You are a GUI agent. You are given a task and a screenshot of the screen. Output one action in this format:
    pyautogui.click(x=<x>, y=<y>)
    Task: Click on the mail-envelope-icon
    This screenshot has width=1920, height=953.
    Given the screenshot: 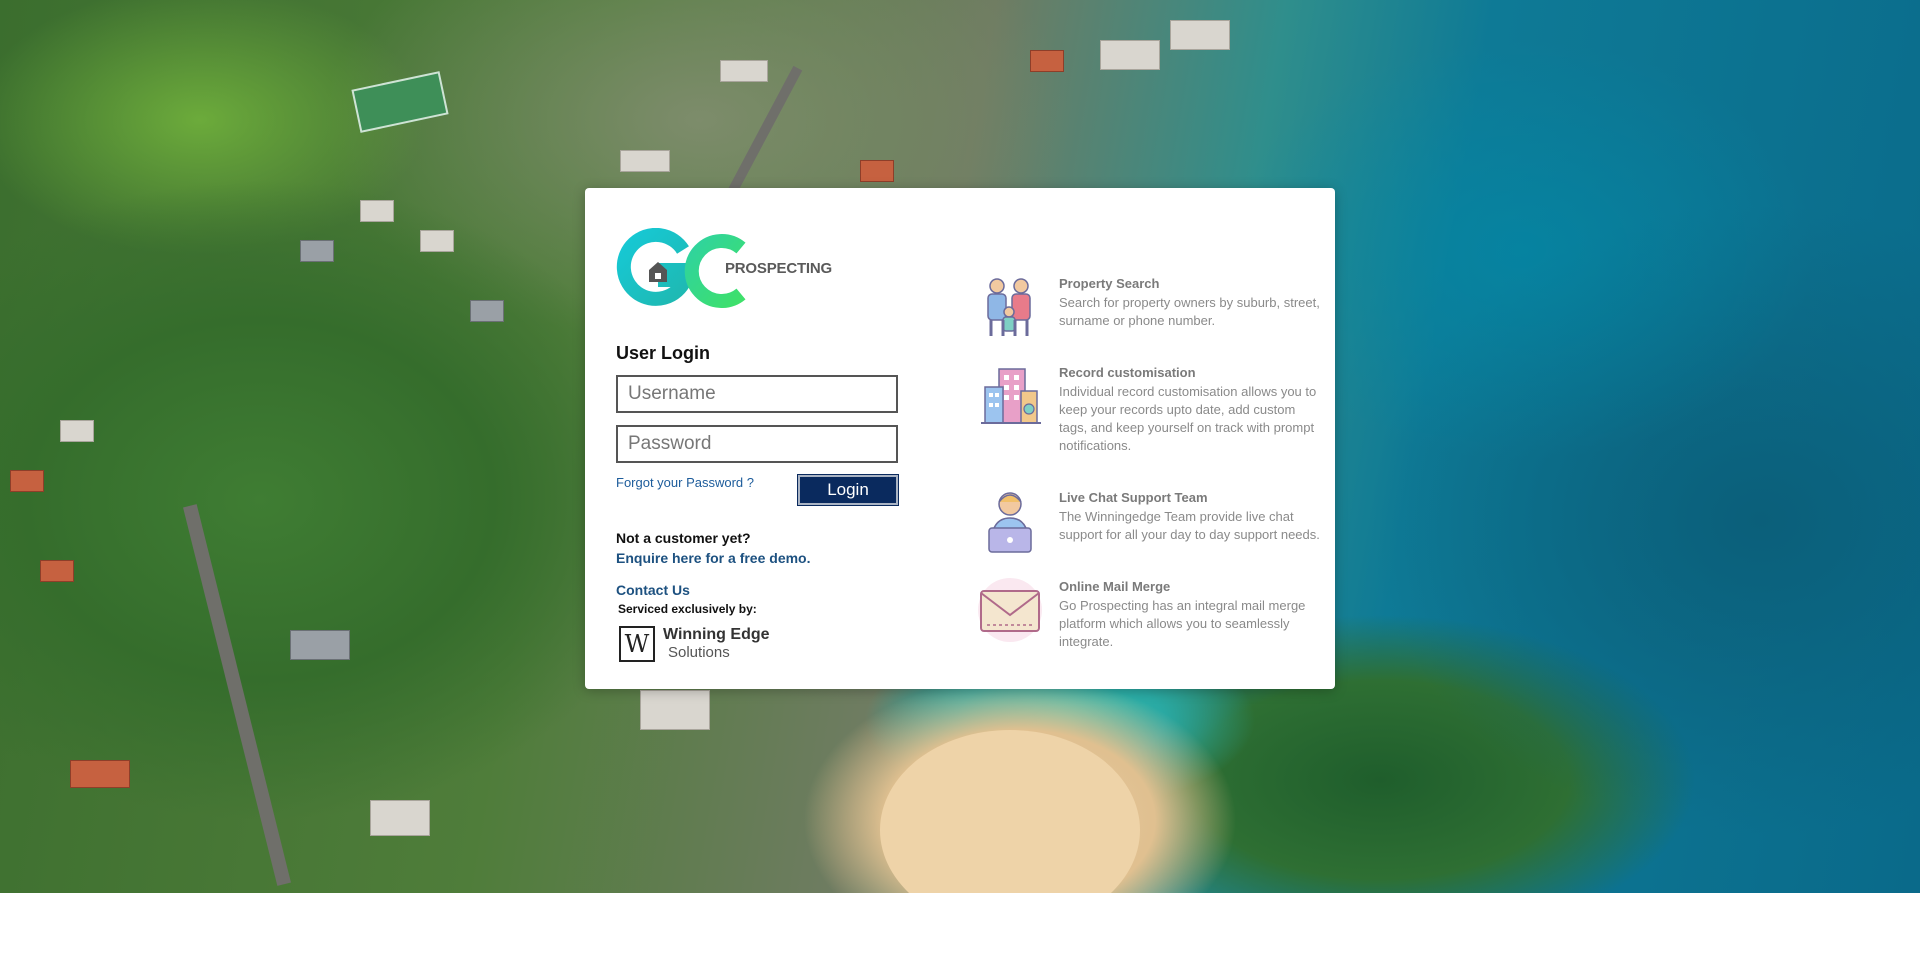 What is the action you would take?
    pyautogui.click(x=1010, y=610)
    